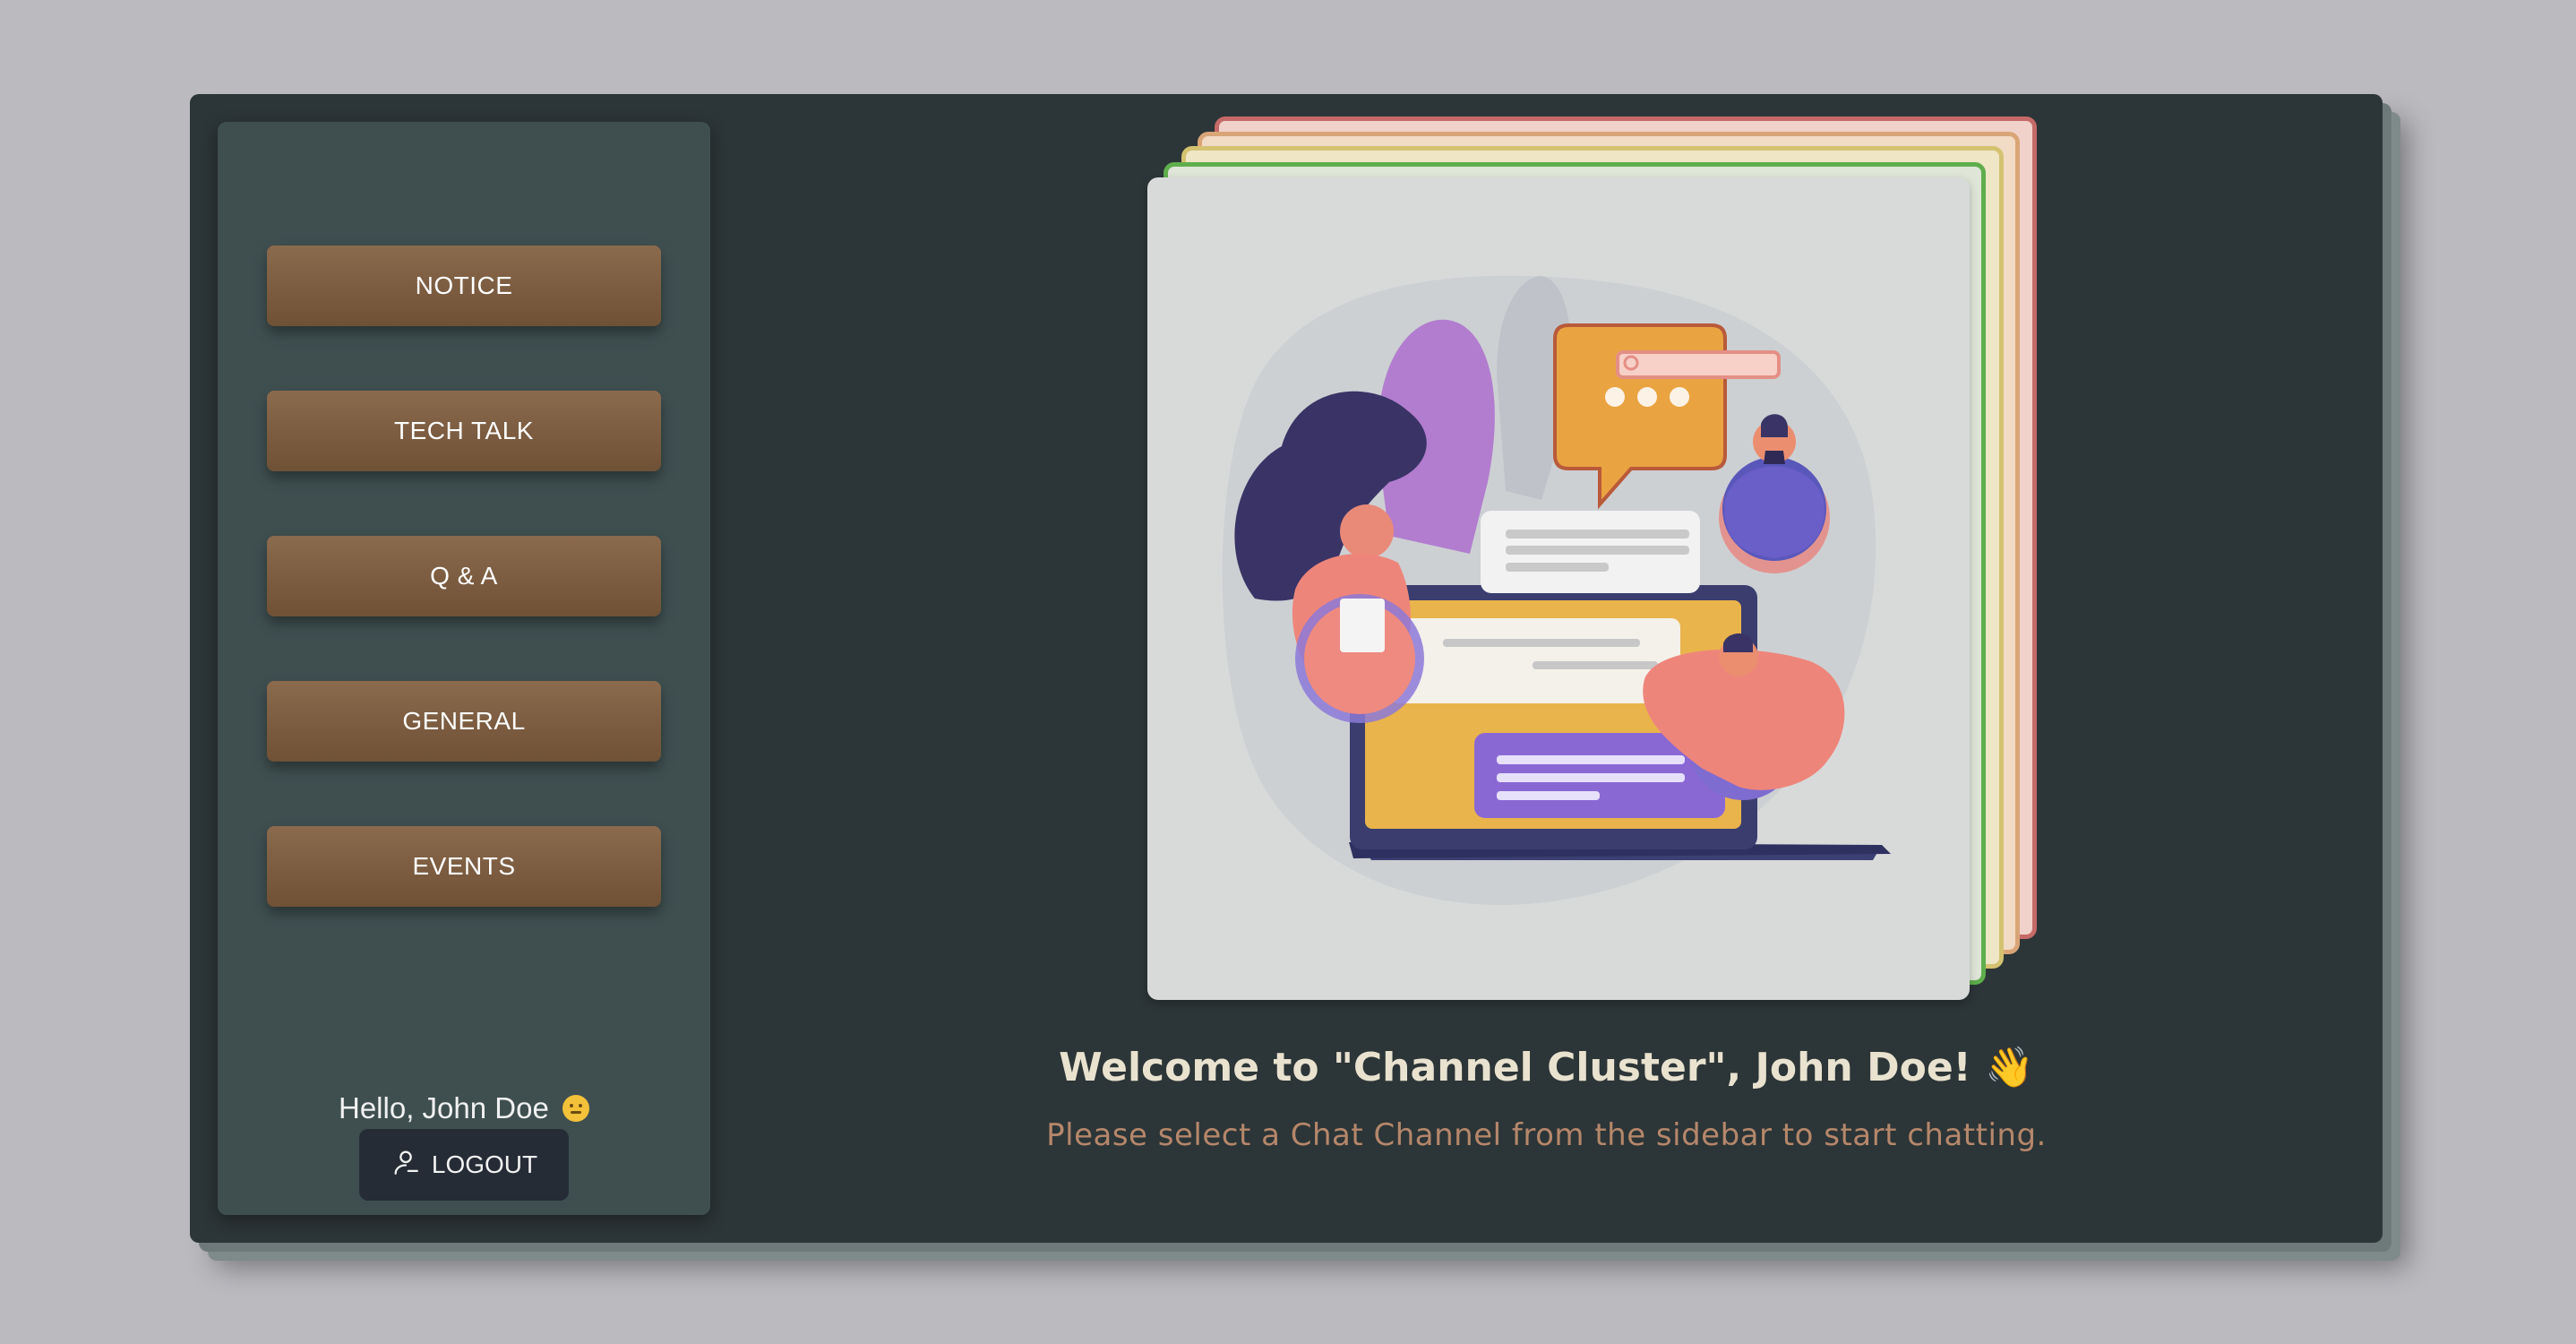 This screenshot has height=1344, width=2576. Describe the element at coordinates (464, 576) in the screenshot. I see `channel-button-q-and-a: Q & A` at that location.